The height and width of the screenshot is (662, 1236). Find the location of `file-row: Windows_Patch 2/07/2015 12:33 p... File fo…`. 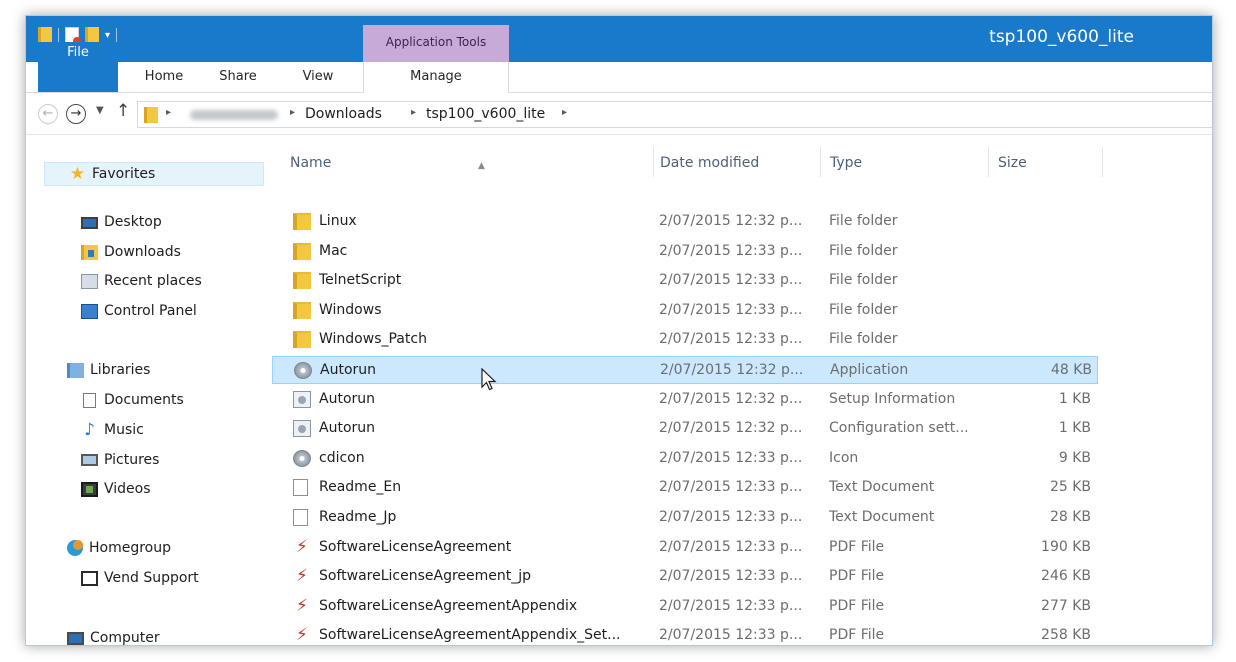

file-row: Windows_Patch 2/07/2015 12:33 p... File fo… is located at coordinates (685, 340).